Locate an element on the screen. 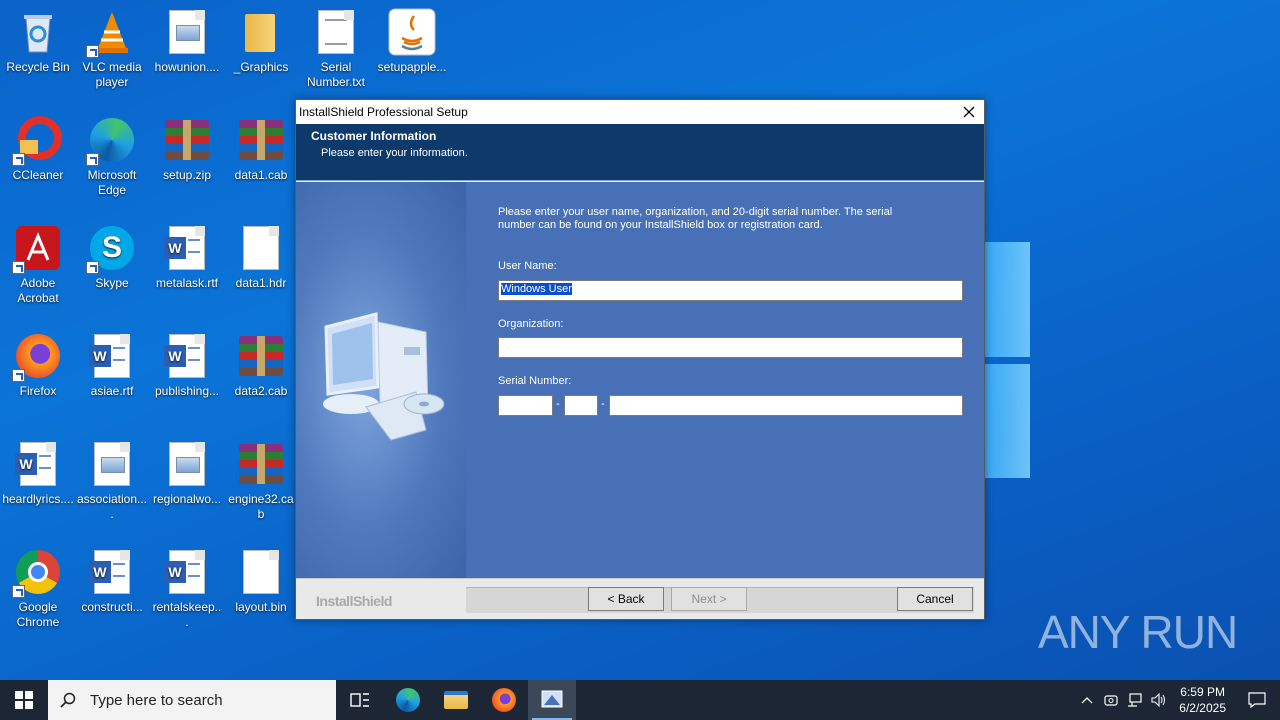 The width and height of the screenshot is (1280, 720). taskbar-edge-button is located at coordinates (408, 700).